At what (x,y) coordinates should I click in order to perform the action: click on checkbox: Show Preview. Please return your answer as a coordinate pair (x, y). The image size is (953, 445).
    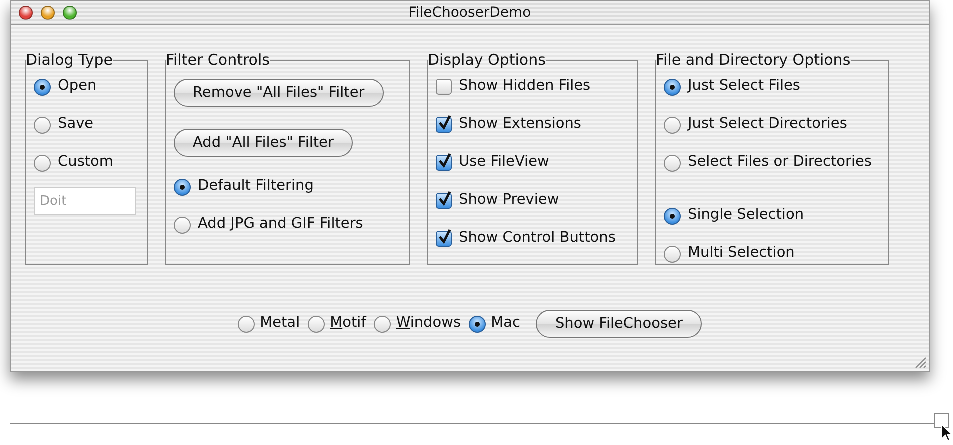
    Looking at the image, I should click on (532, 201).